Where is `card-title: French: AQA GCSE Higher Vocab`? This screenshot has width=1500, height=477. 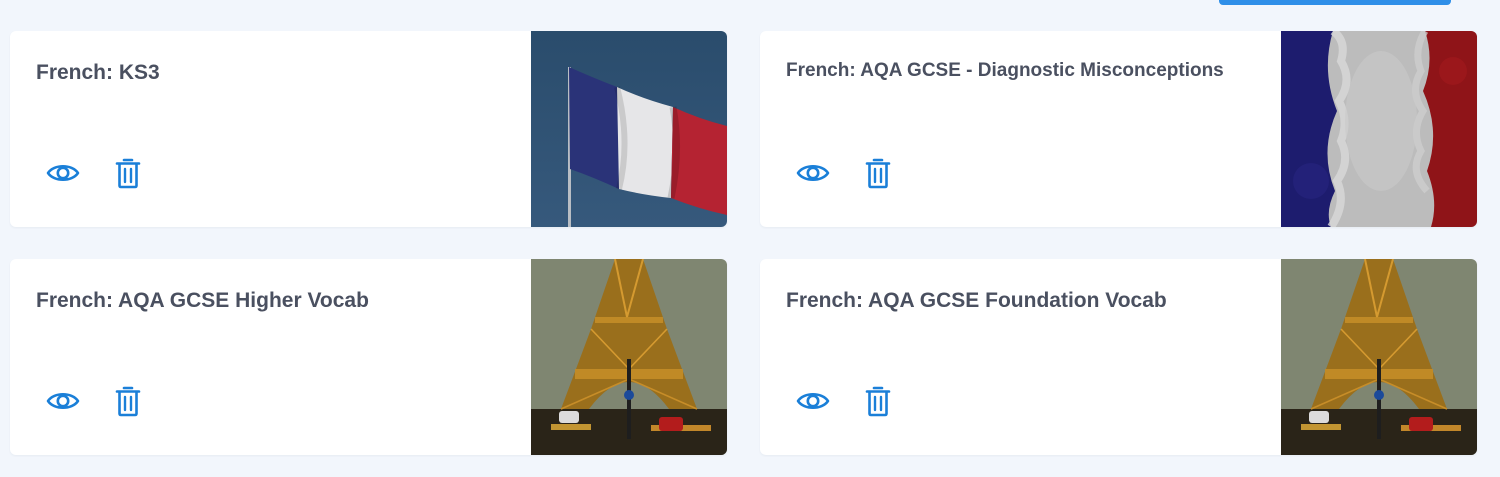
card-title: French: AQA GCSE Higher Vocab is located at coordinates (202, 300).